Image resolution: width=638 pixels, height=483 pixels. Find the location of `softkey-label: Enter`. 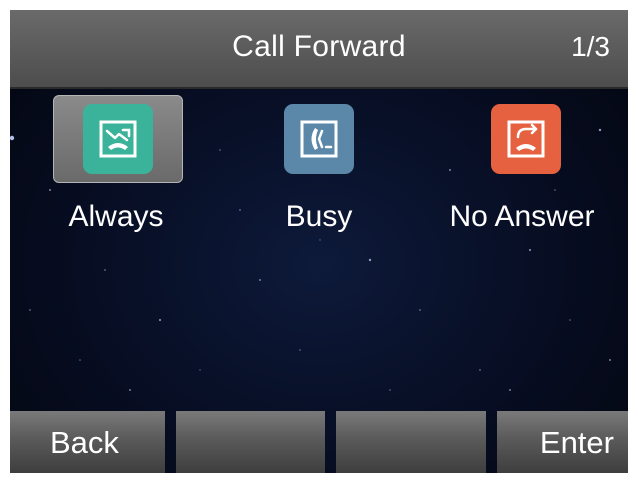

softkey-label: Enter is located at coordinates (576, 442).